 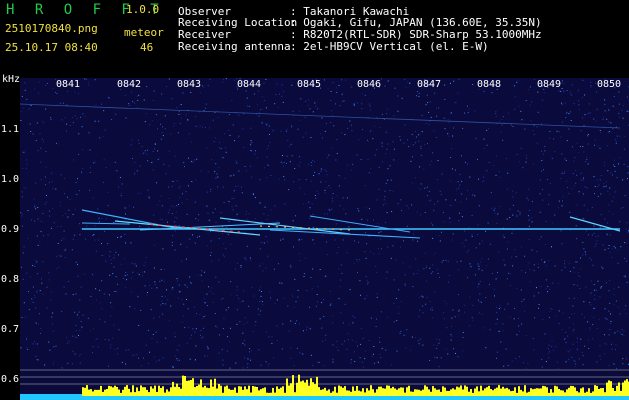 What do you see at coordinates (147, 47) in the screenshot?
I see `meteor-count: 46` at bounding box center [147, 47].